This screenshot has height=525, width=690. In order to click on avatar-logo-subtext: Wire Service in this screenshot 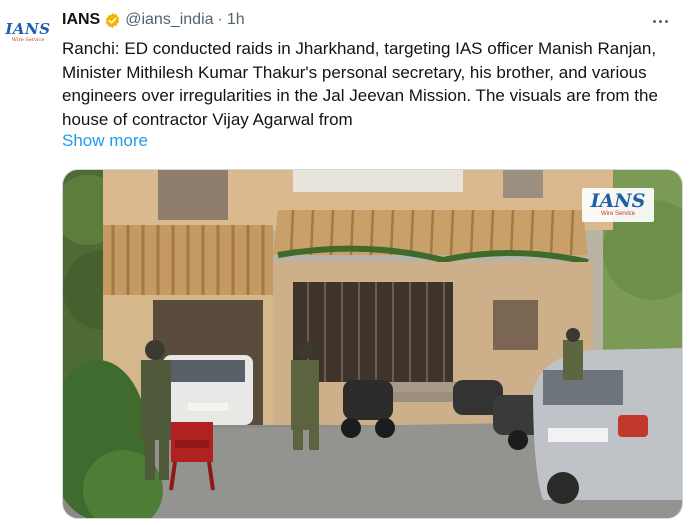, I will do `click(28, 39)`.